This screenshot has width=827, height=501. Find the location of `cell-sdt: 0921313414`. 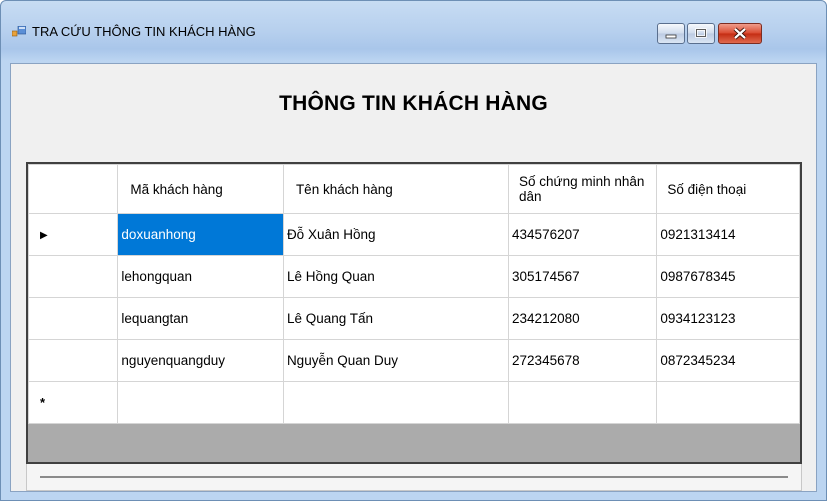

cell-sdt: 0921313414 is located at coordinates (728, 234).